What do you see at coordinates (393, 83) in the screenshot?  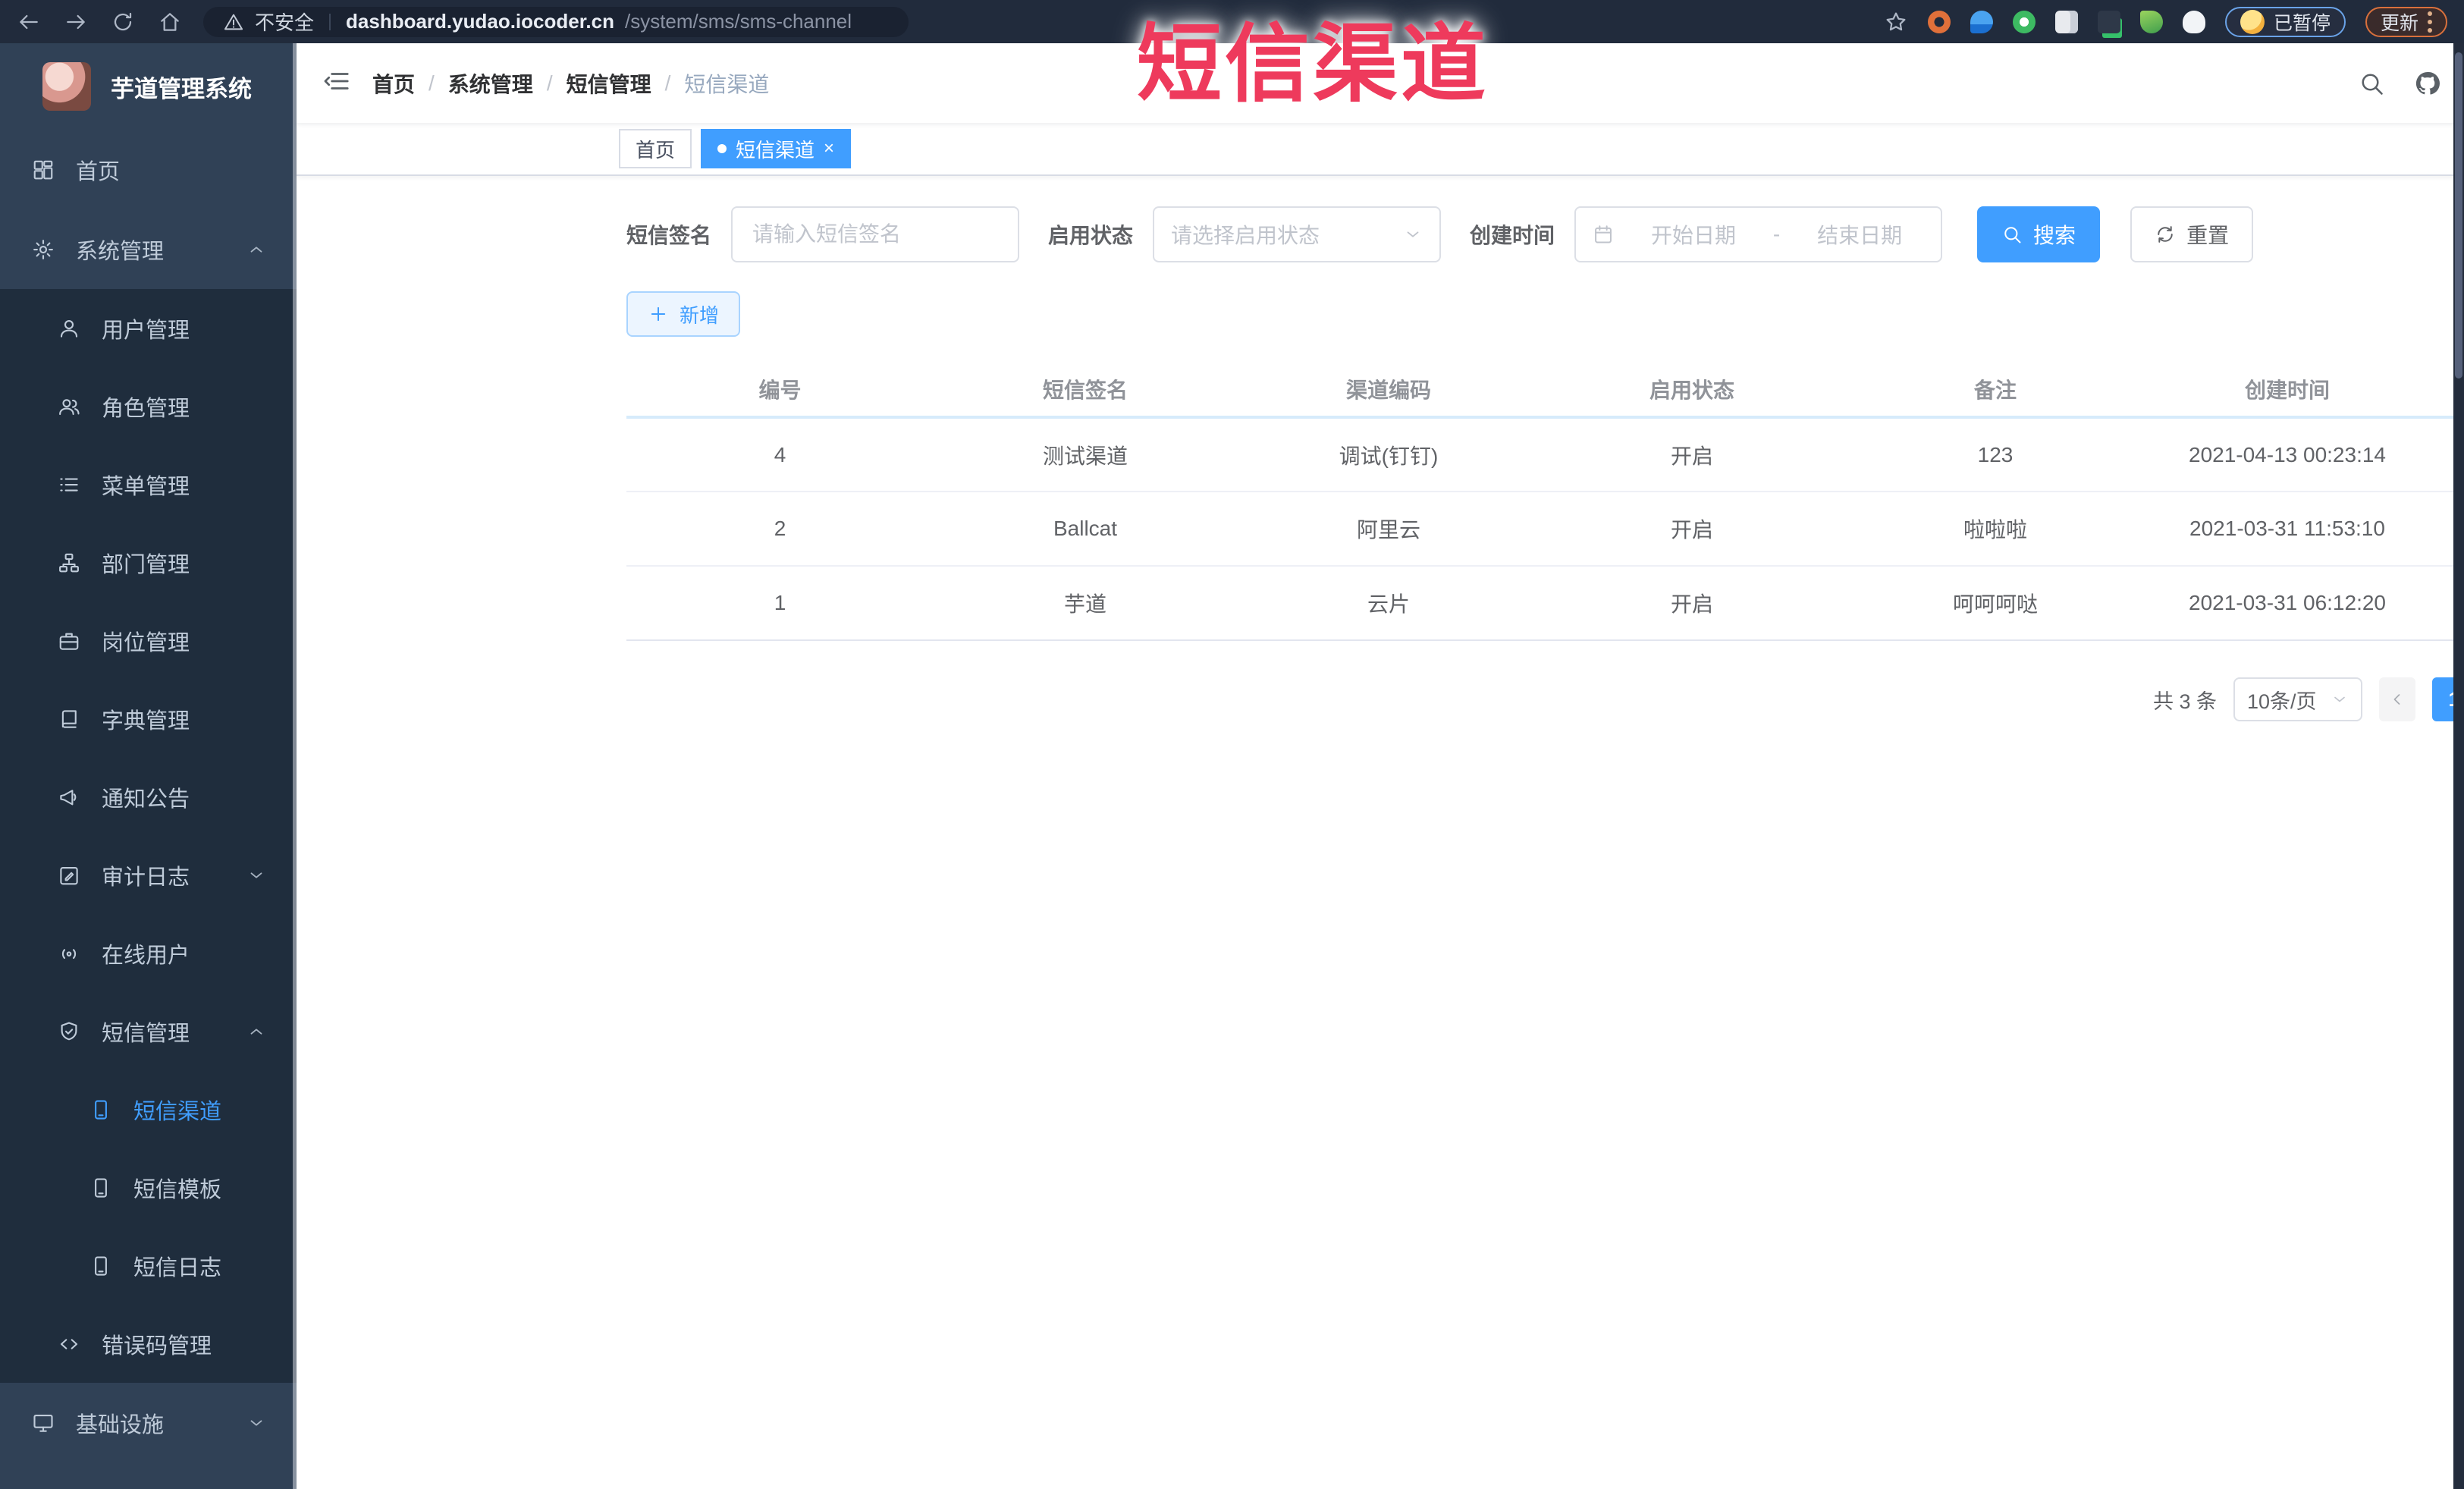 I see `breadcrumb-home: 首页` at bounding box center [393, 83].